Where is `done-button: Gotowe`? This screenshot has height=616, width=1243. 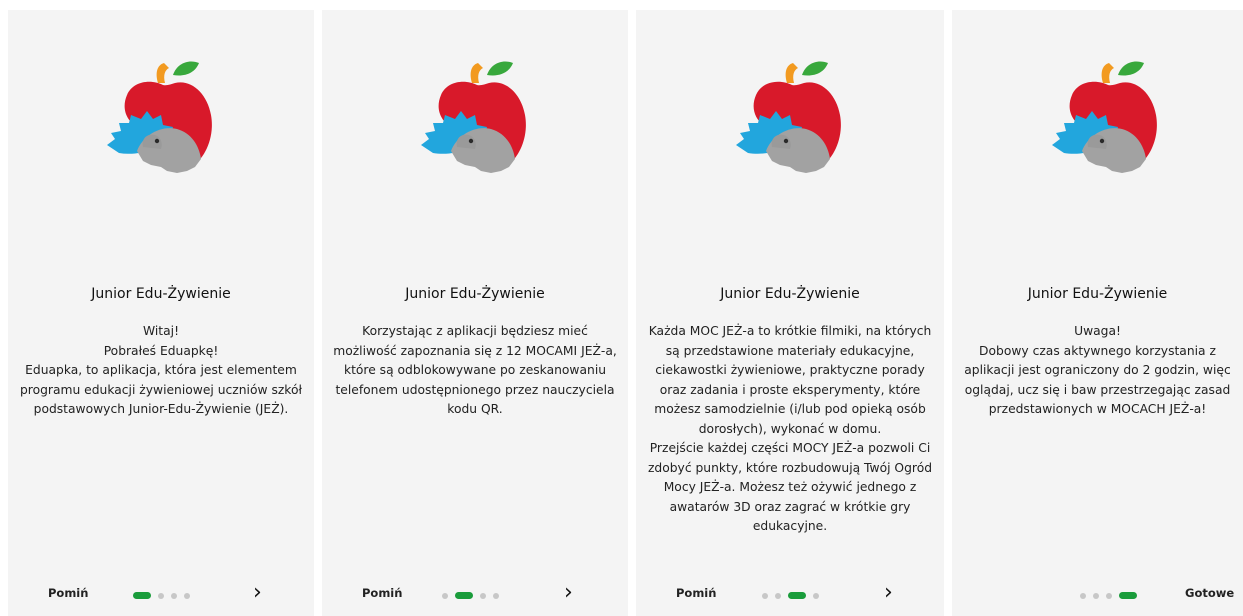 done-button: Gotowe is located at coordinates (1209, 593).